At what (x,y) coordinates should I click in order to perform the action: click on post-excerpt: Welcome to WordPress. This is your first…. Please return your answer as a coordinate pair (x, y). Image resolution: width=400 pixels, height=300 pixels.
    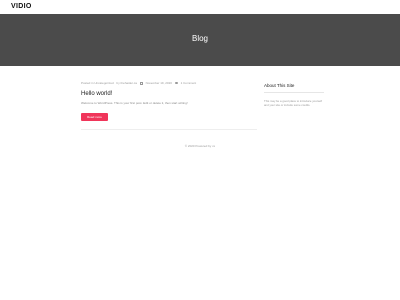
    Looking at the image, I should click on (134, 103).